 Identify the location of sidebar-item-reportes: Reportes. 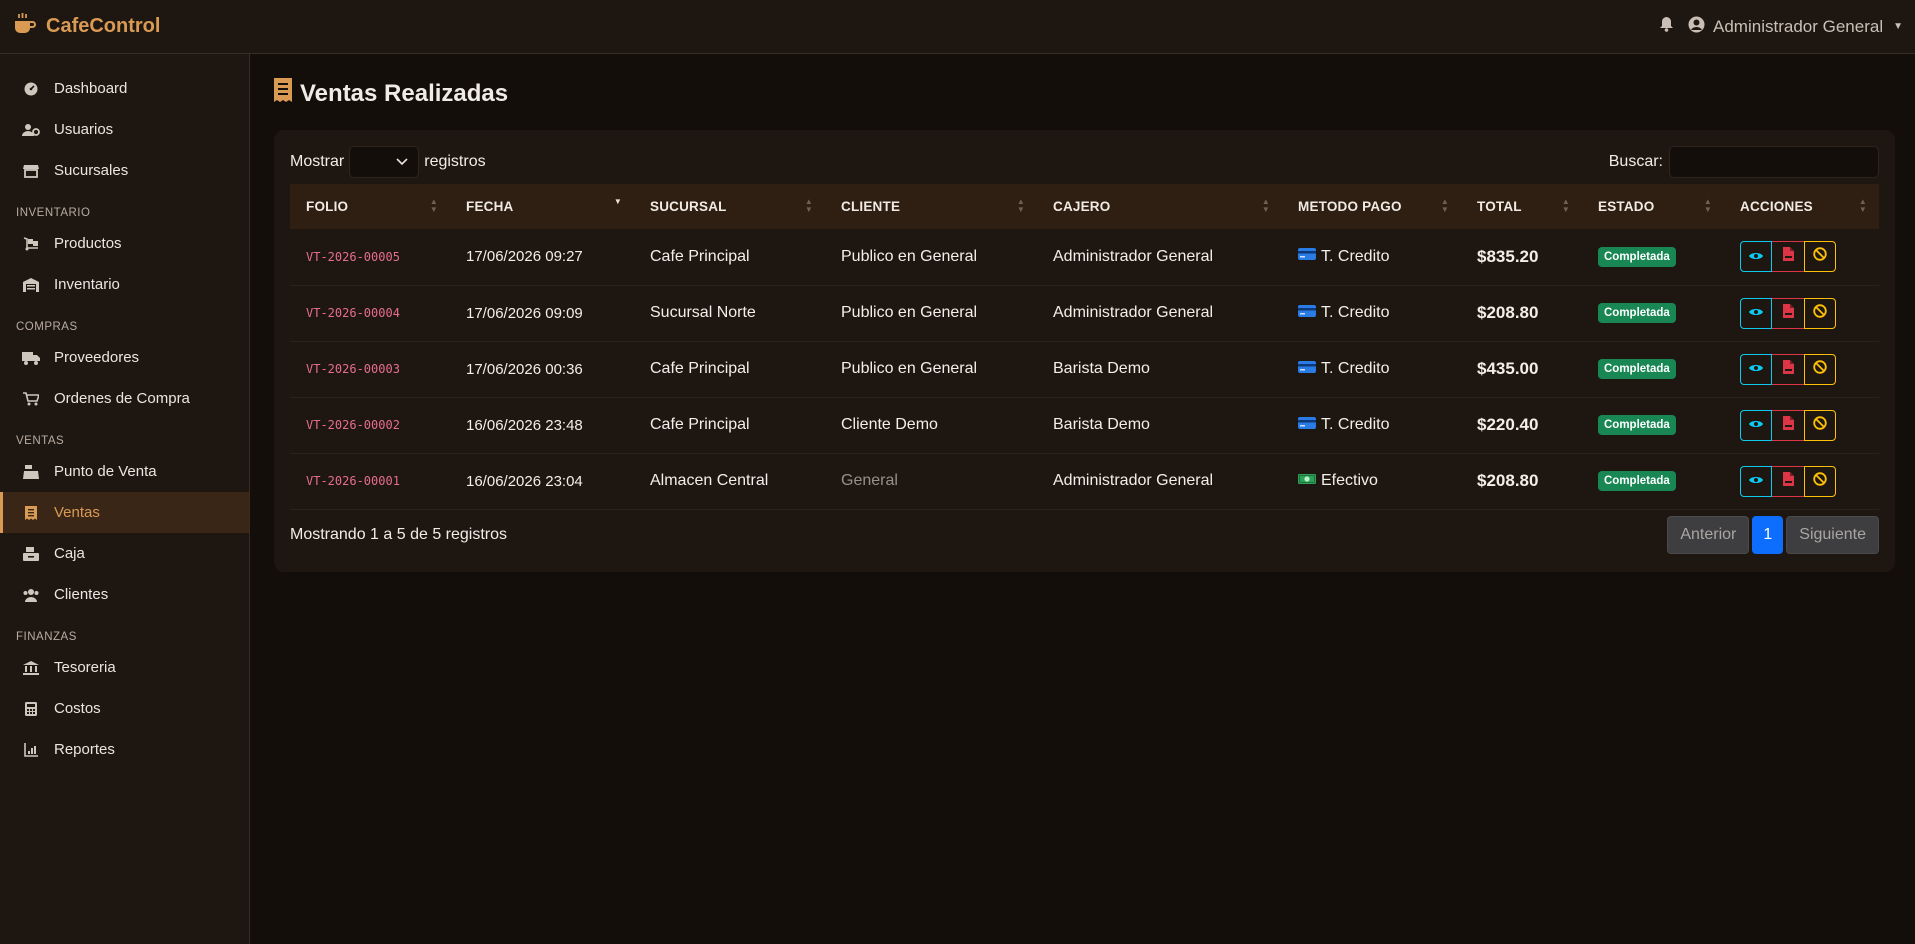
(124, 749).